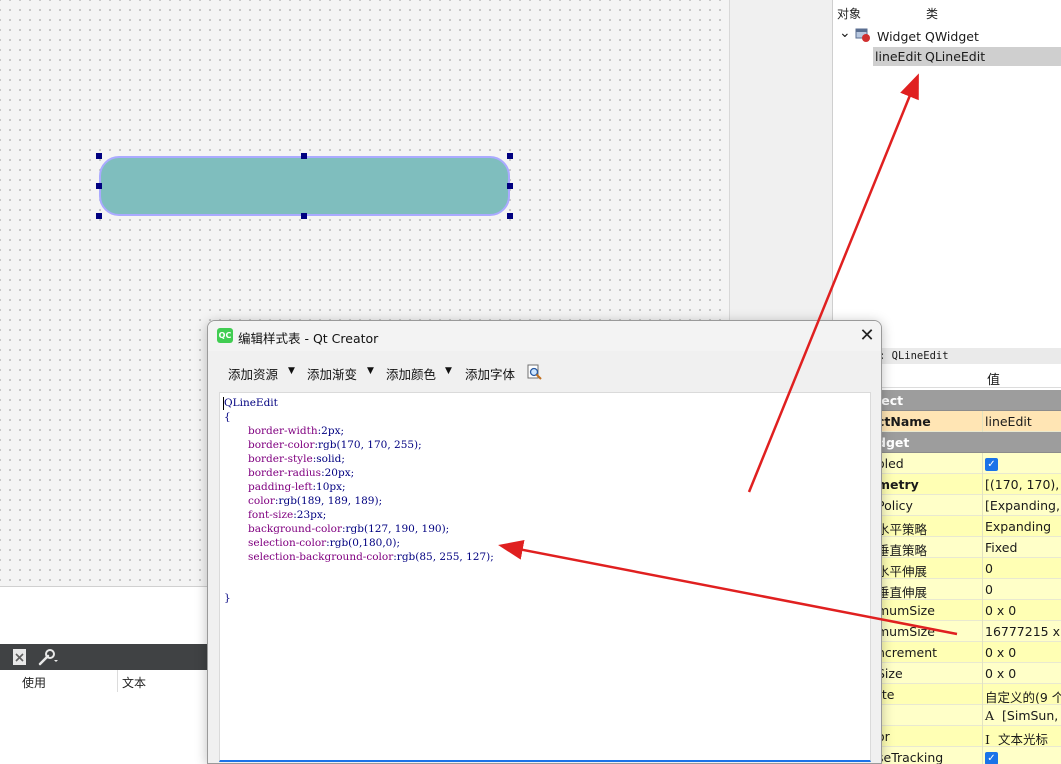 Image resolution: width=1061 pixels, height=764 pixels. Describe the element at coordinates (331, 487) in the screenshot. I see `css-value: 10px;` at that location.